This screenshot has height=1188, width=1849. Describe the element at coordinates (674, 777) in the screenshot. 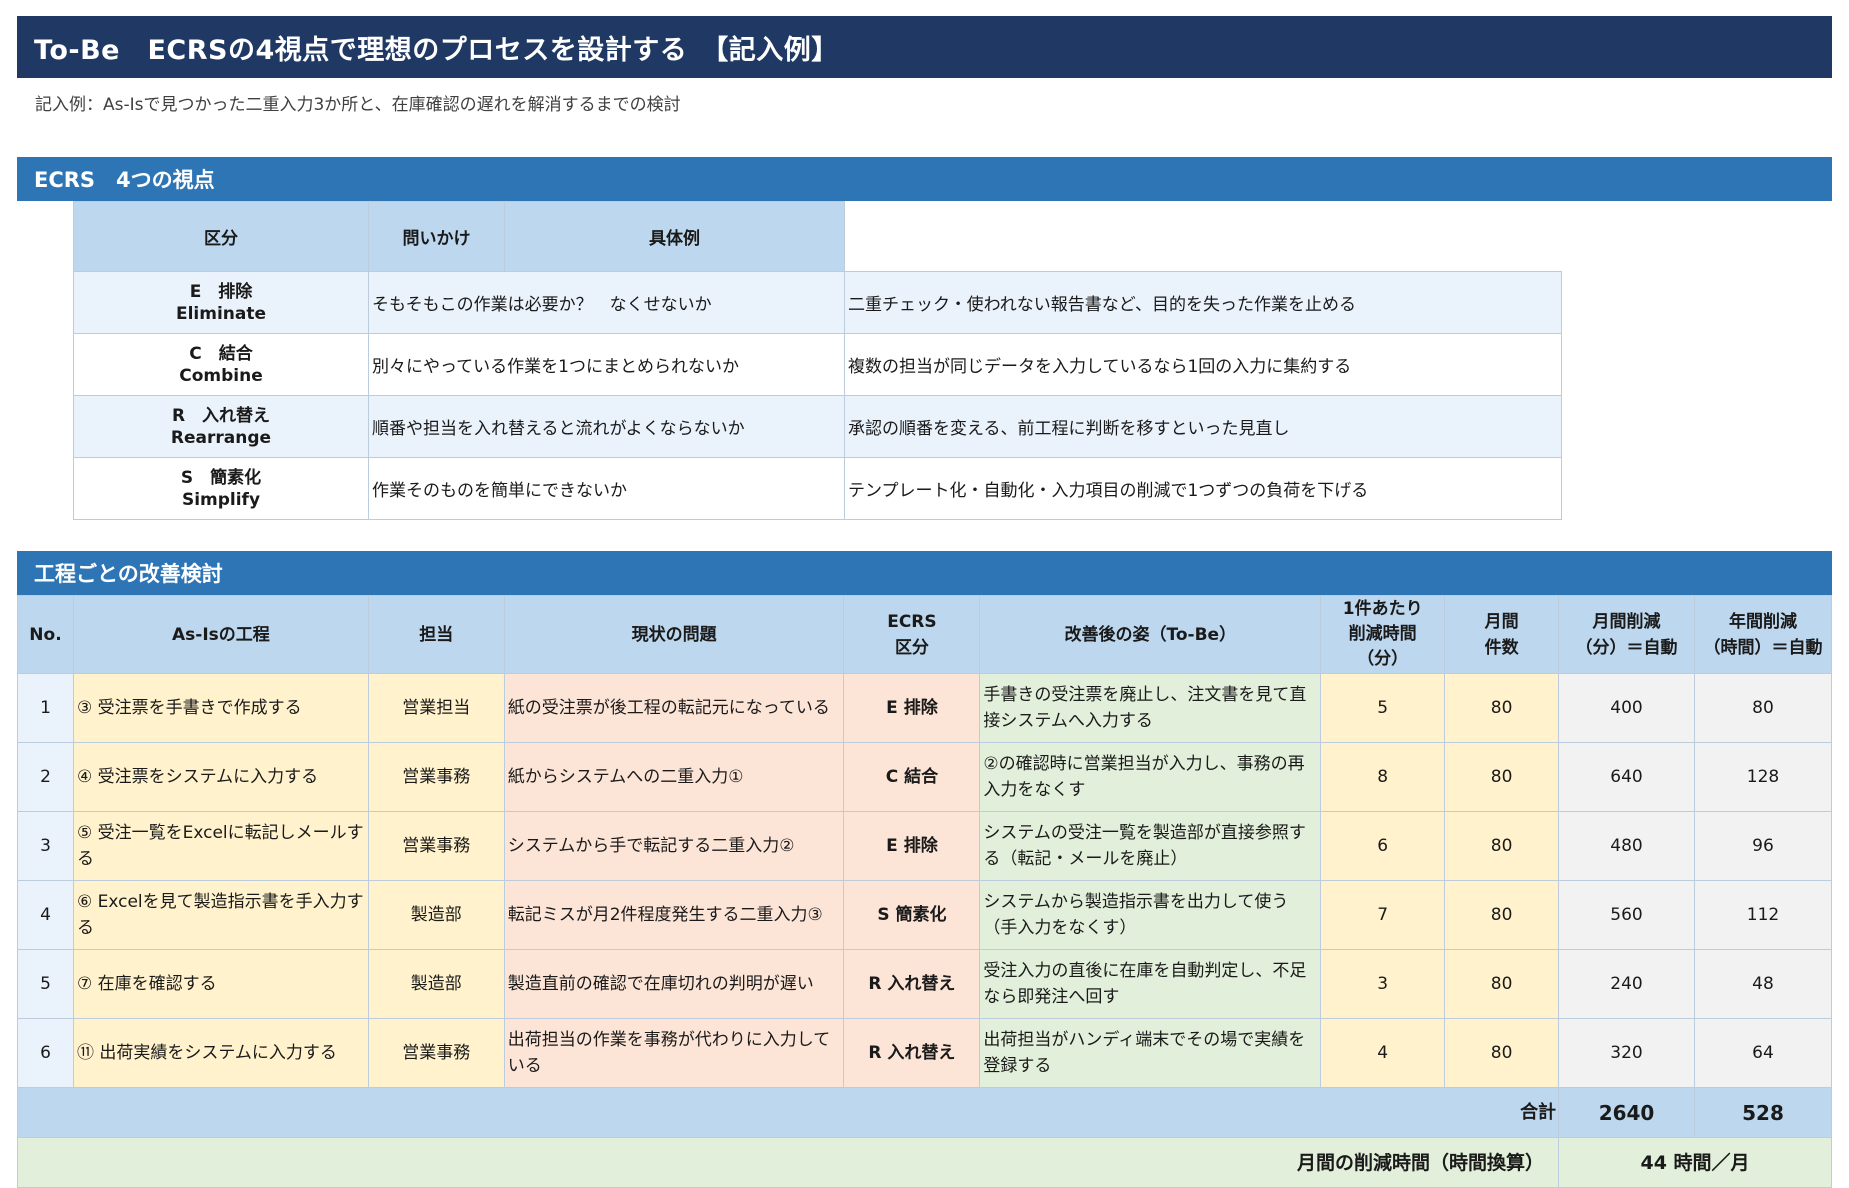

I see `row-problem: 紙からシステムへの二重入力①` at that location.